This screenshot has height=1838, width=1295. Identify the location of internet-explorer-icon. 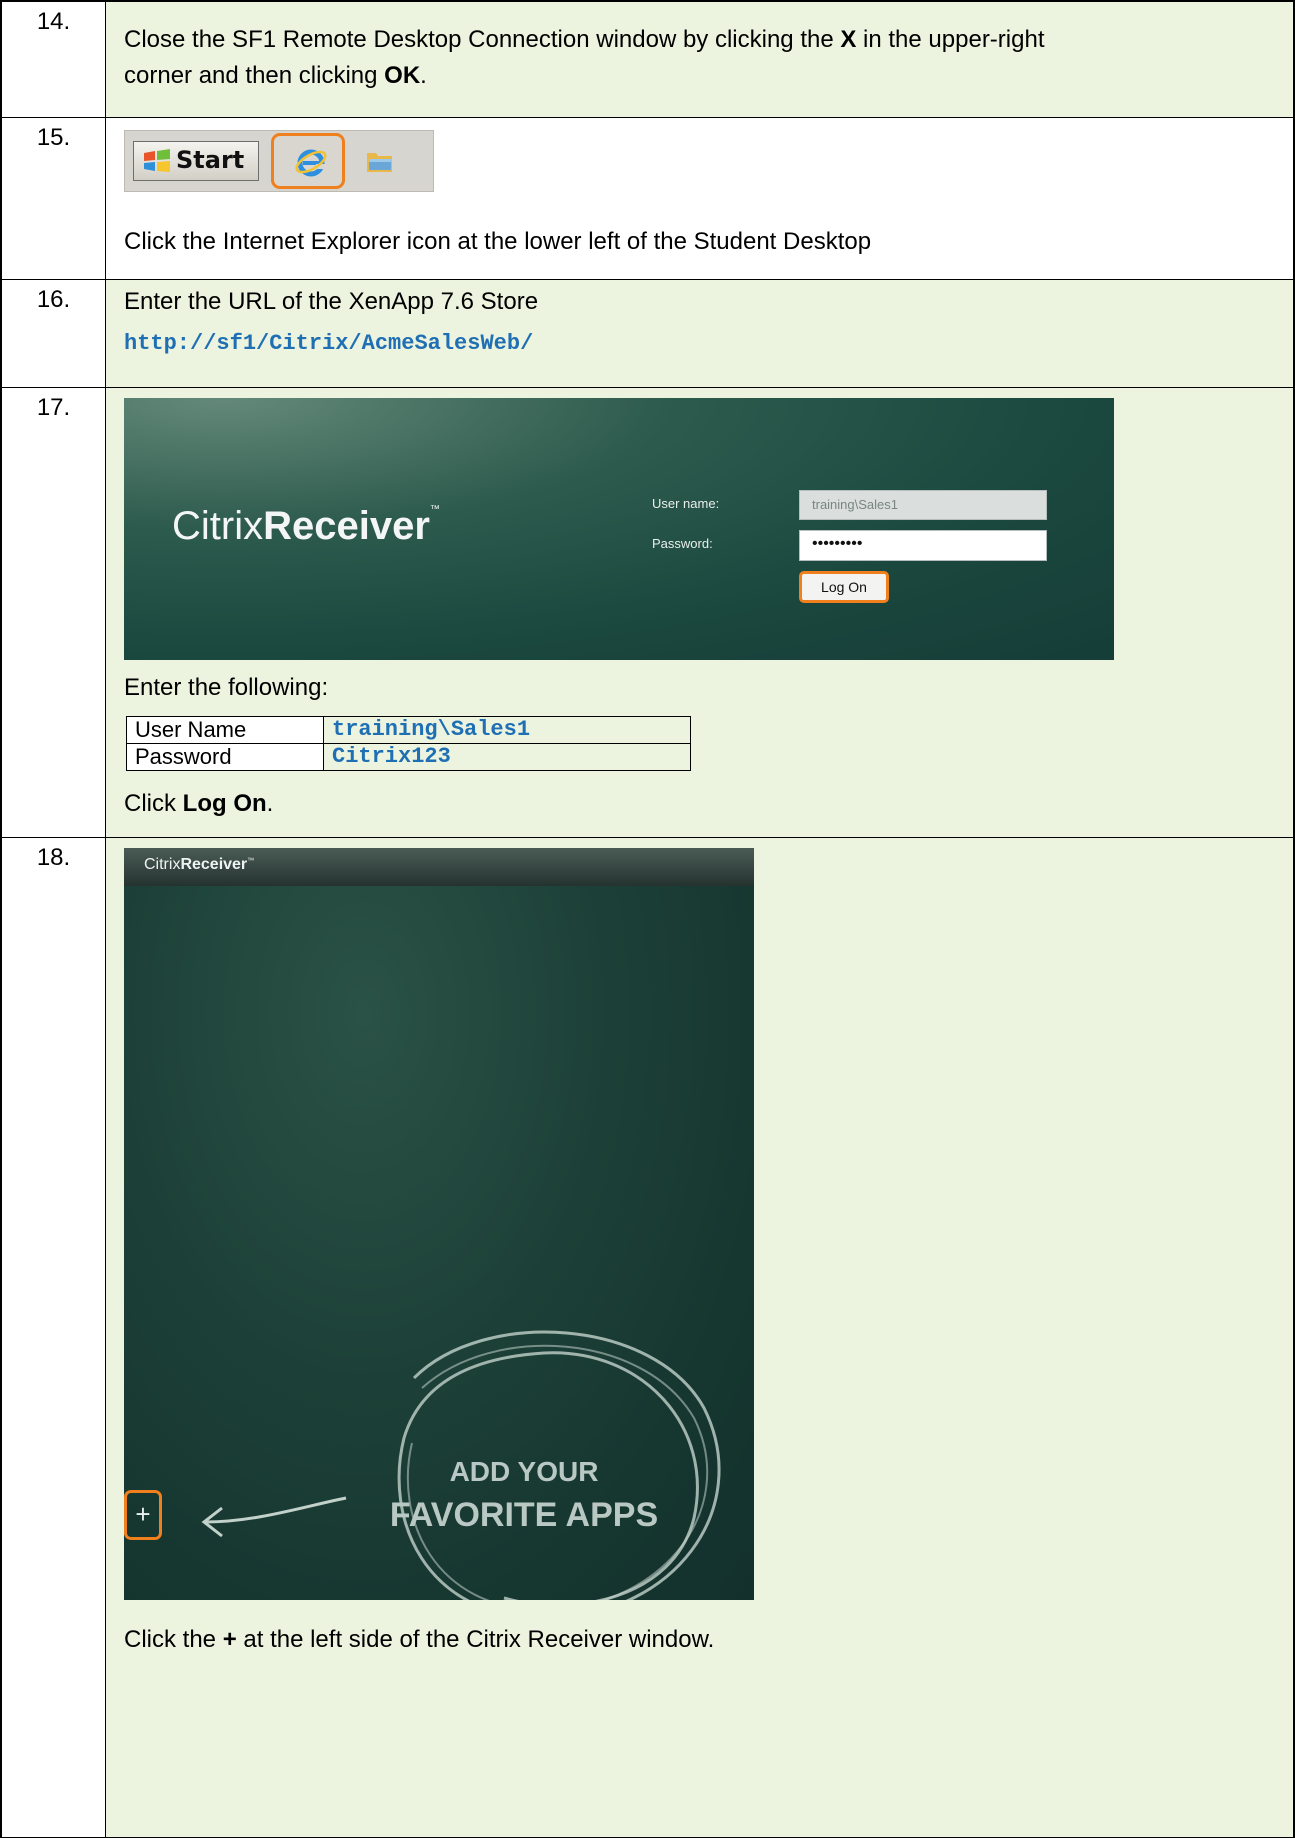
(311, 163).